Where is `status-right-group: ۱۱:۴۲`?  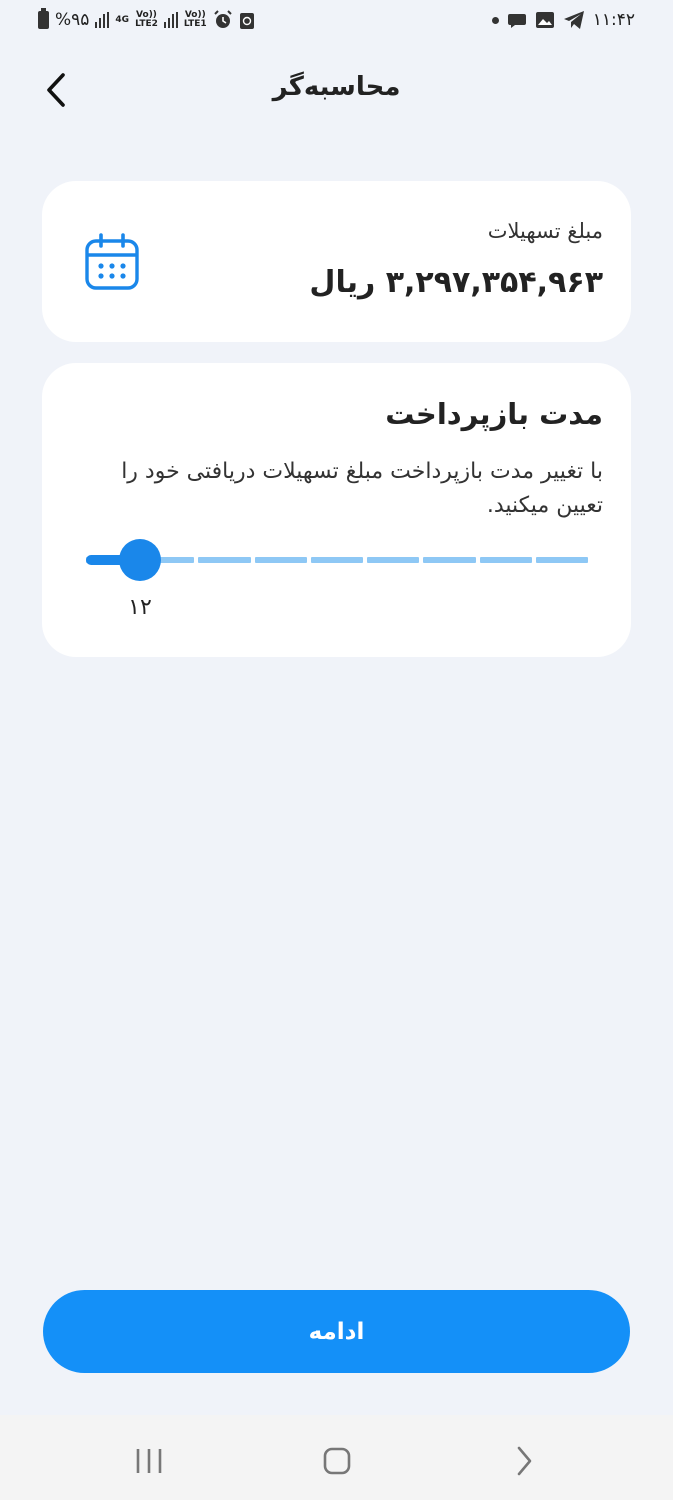 status-right-group: ۱۱:۴۲ is located at coordinates (563, 20).